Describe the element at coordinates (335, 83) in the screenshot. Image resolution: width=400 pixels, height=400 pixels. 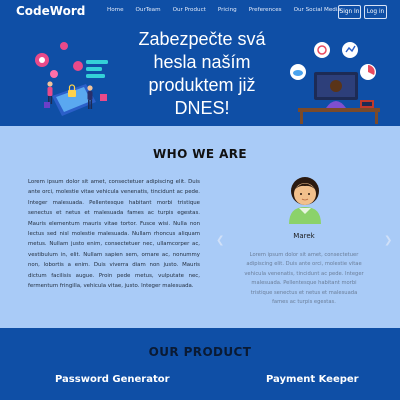
I see `person-at-desk-illustration` at that location.